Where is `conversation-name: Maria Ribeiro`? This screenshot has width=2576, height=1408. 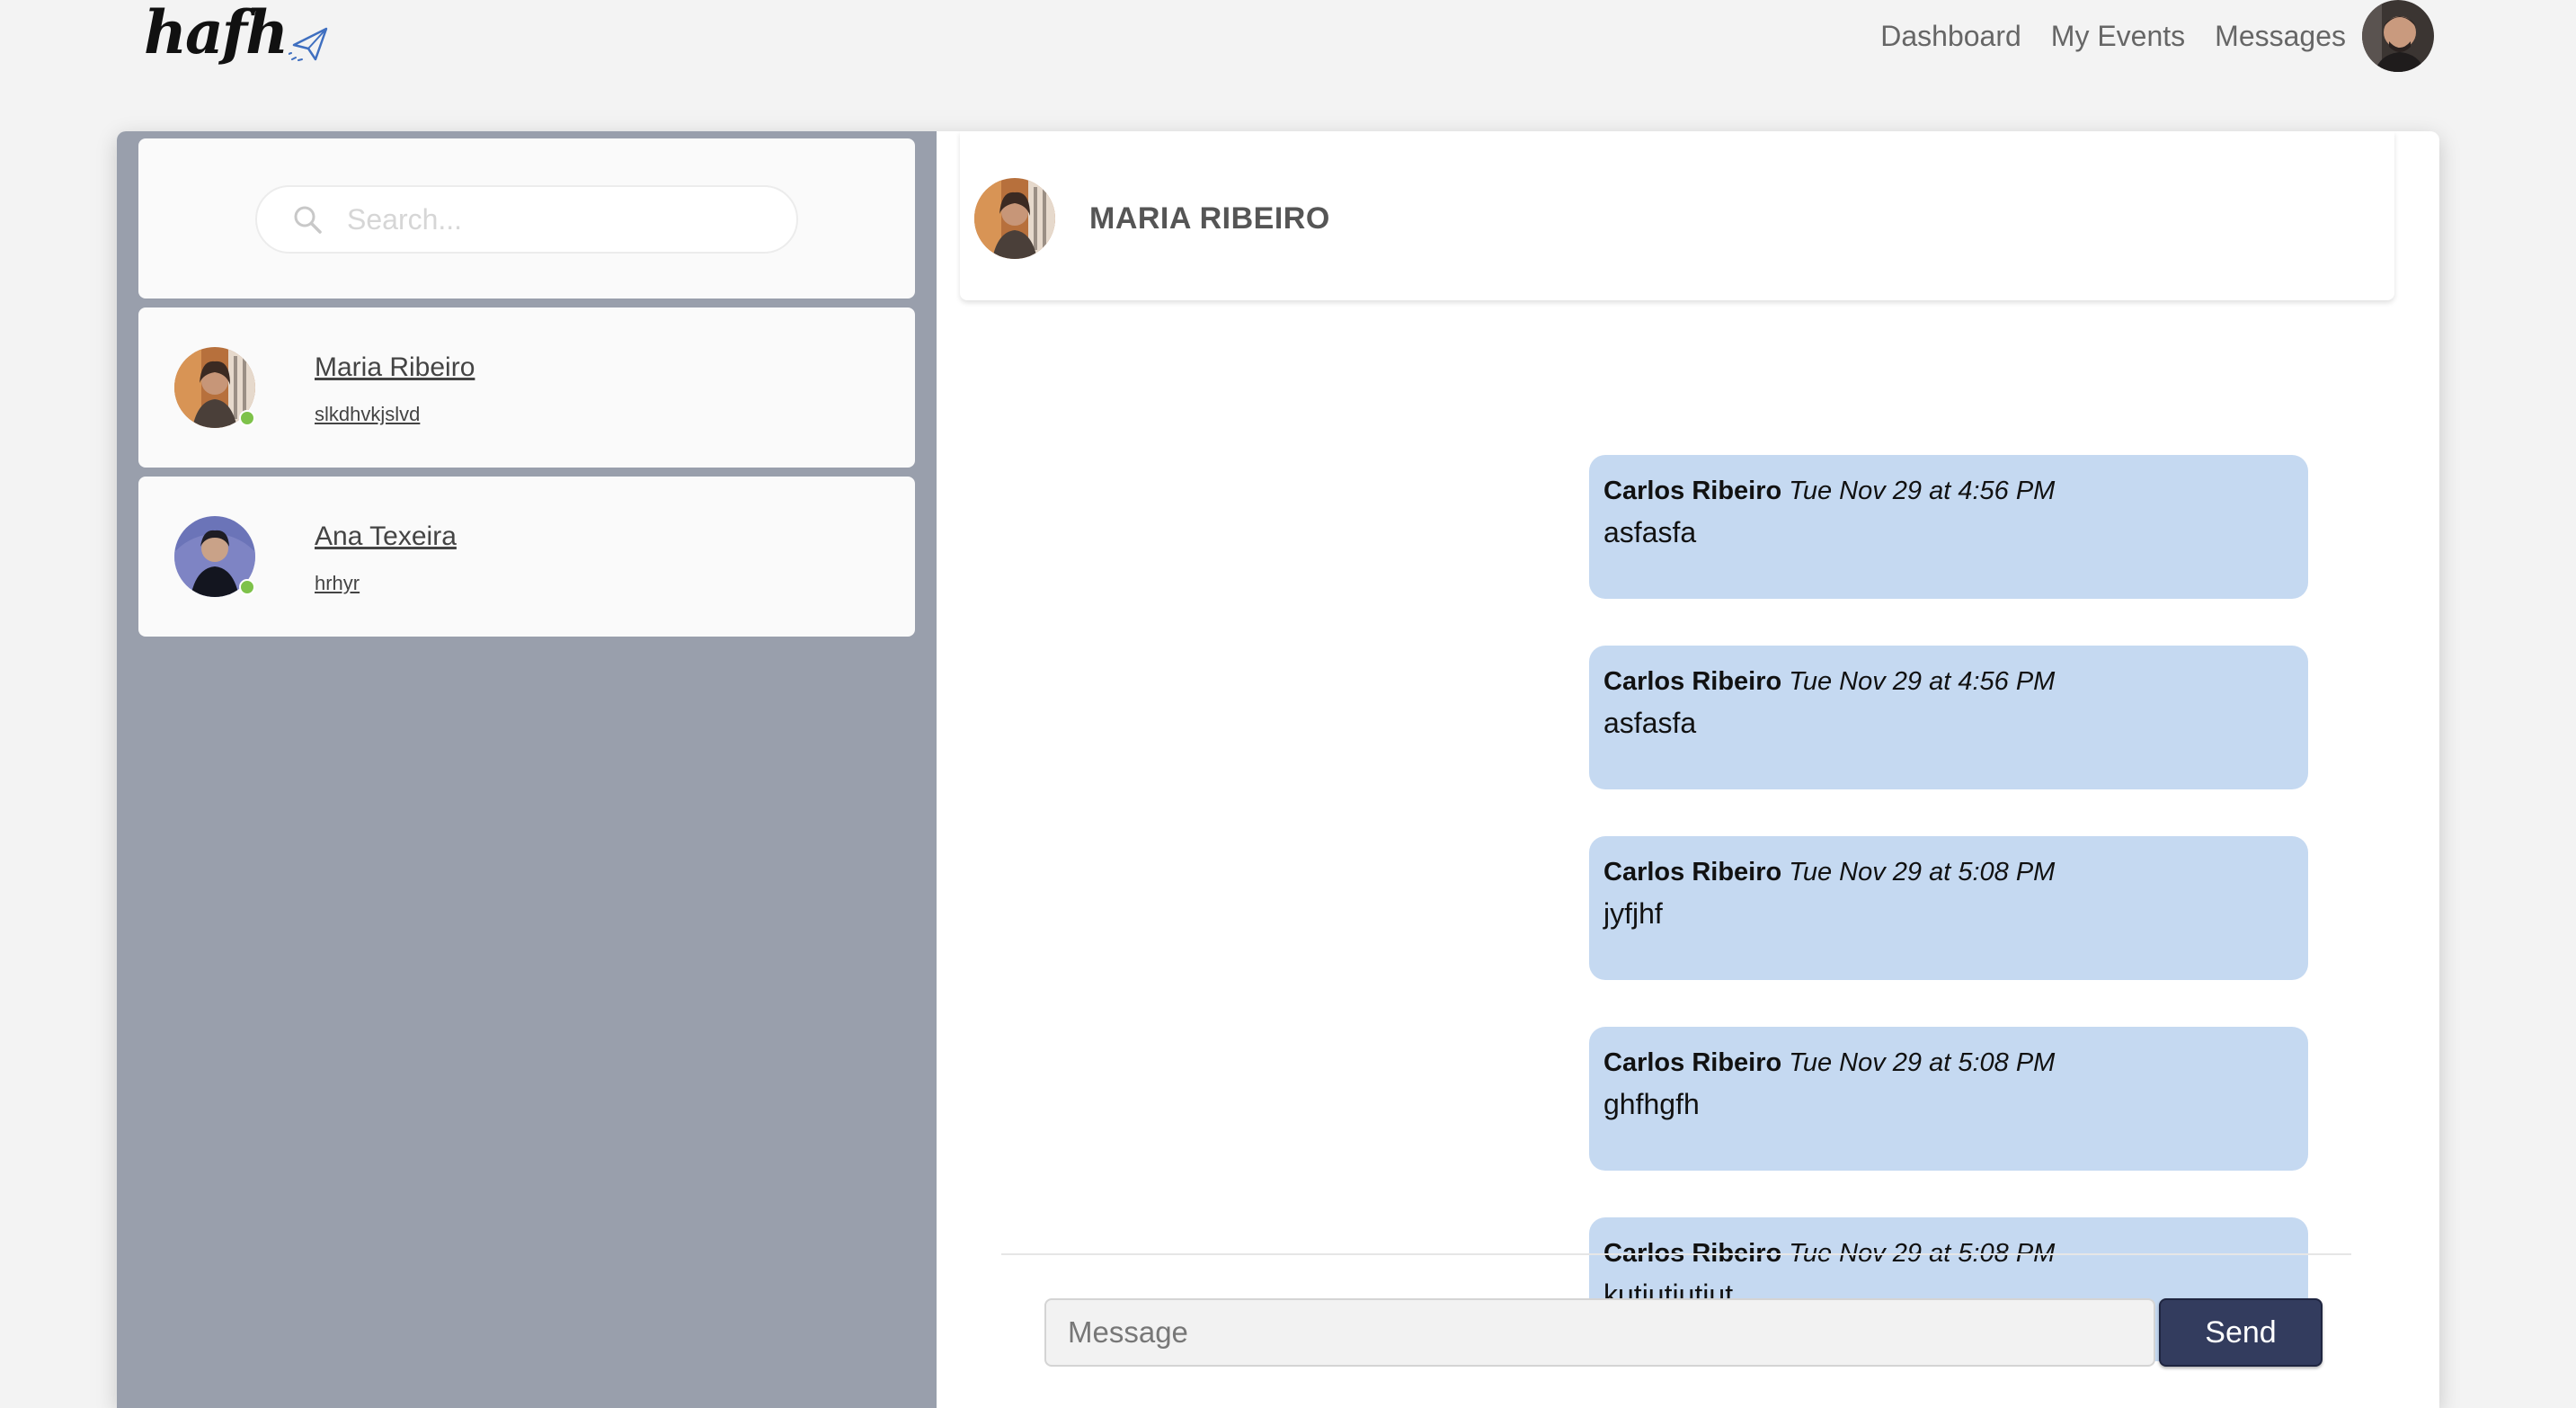
conversation-name: Maria Ribeiro is located at coordinates (395, 367).